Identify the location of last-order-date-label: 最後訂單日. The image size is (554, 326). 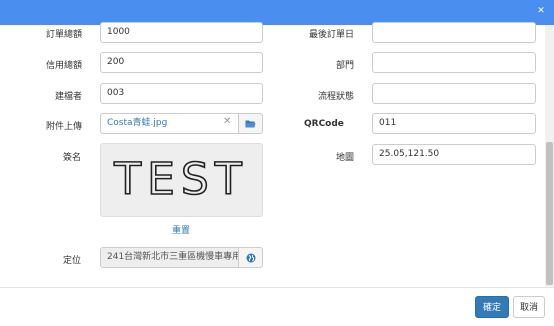
(332, 35).